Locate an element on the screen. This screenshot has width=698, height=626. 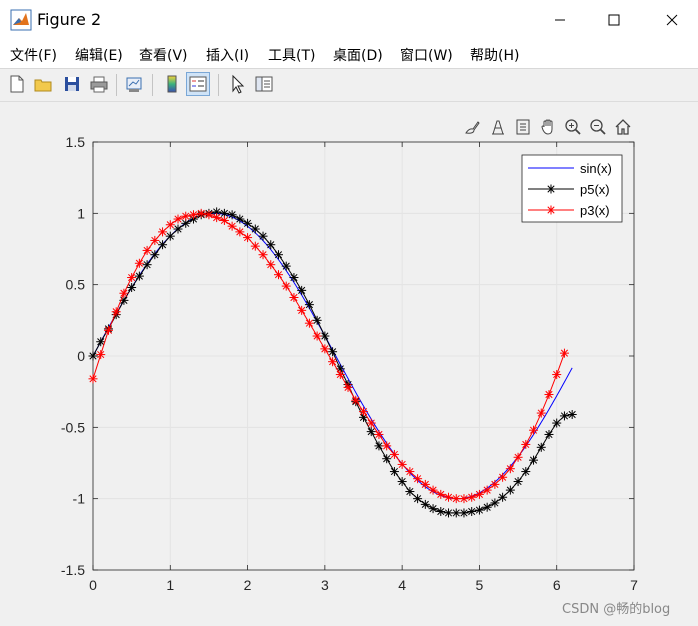
y-tick-label: -0.5 is located at coordinates (73, 427).